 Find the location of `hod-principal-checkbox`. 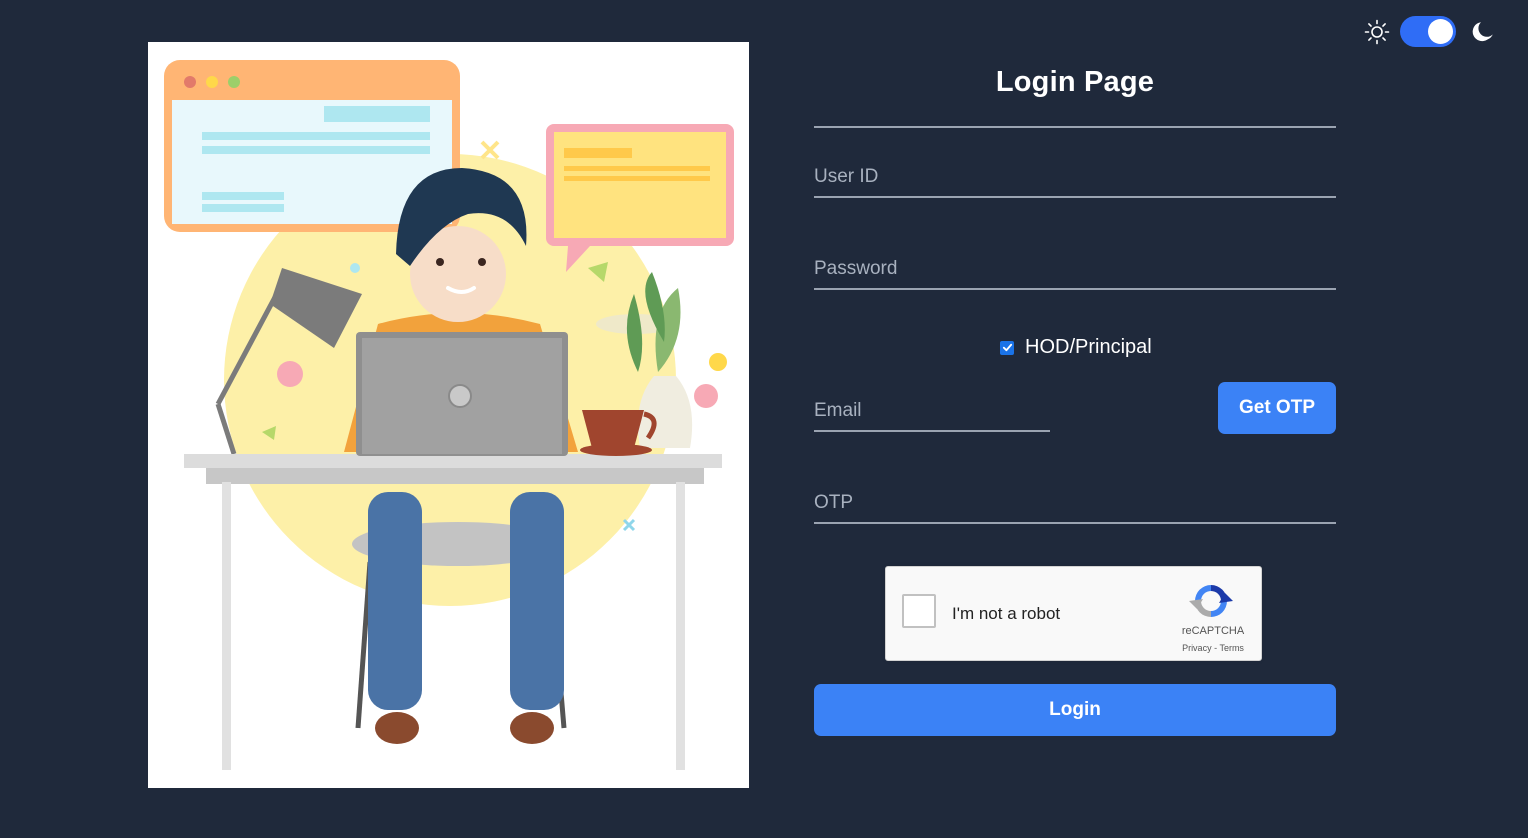

hod-principal-checkbox is located at coordinates (1007, 347).